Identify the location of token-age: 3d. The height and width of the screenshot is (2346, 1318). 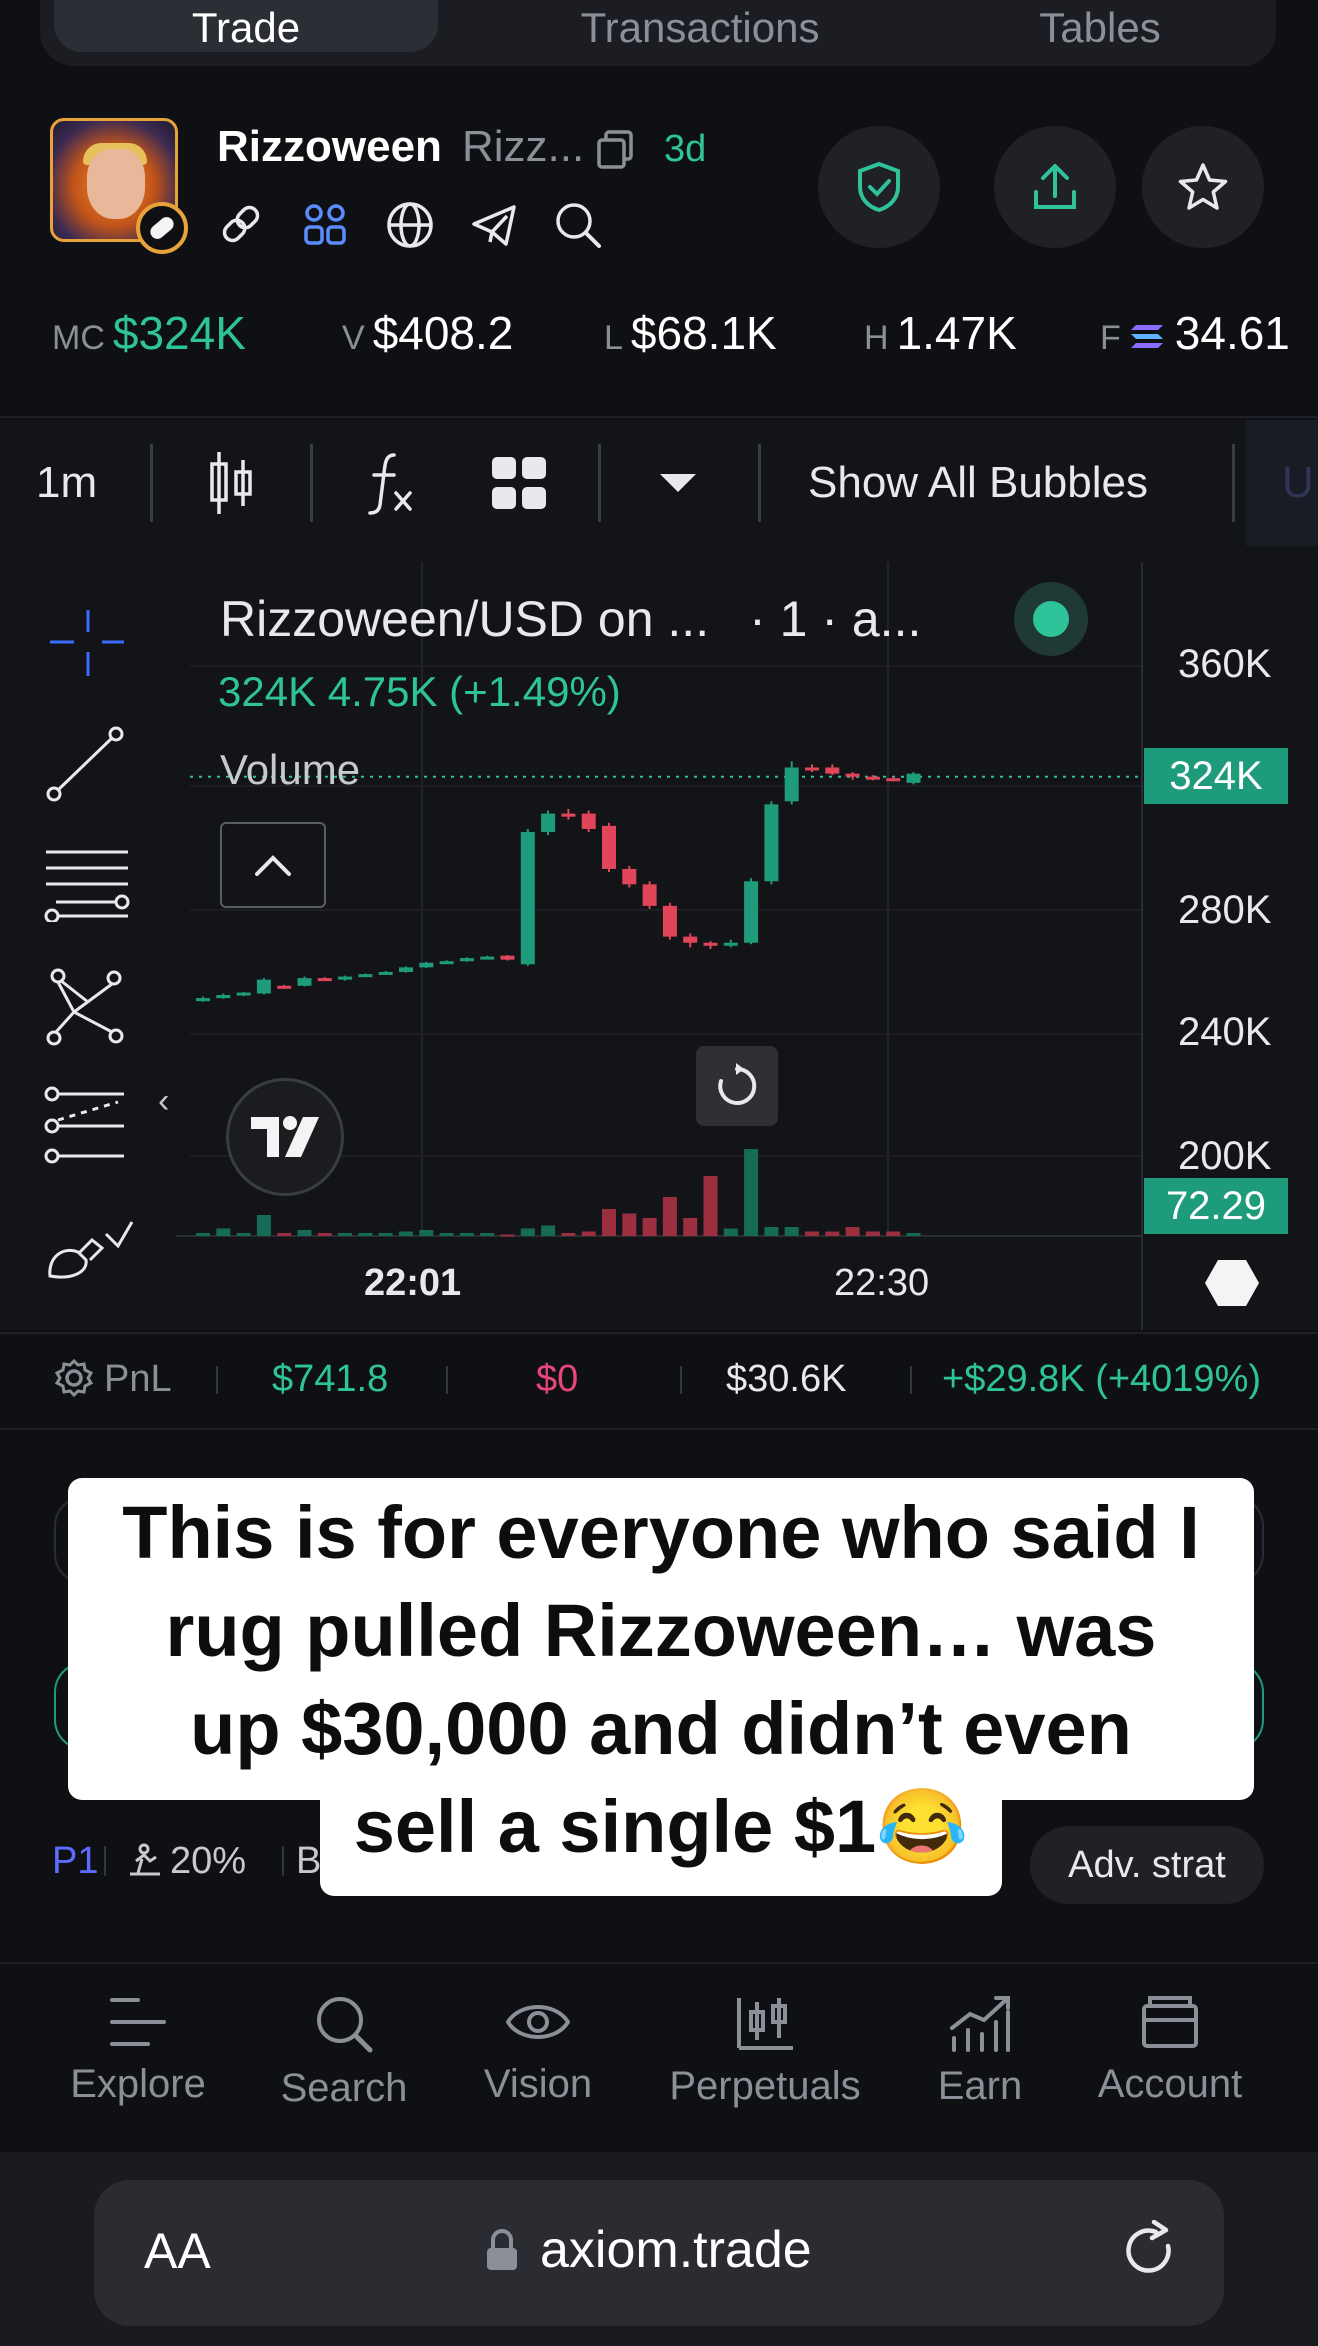
(685, 149).